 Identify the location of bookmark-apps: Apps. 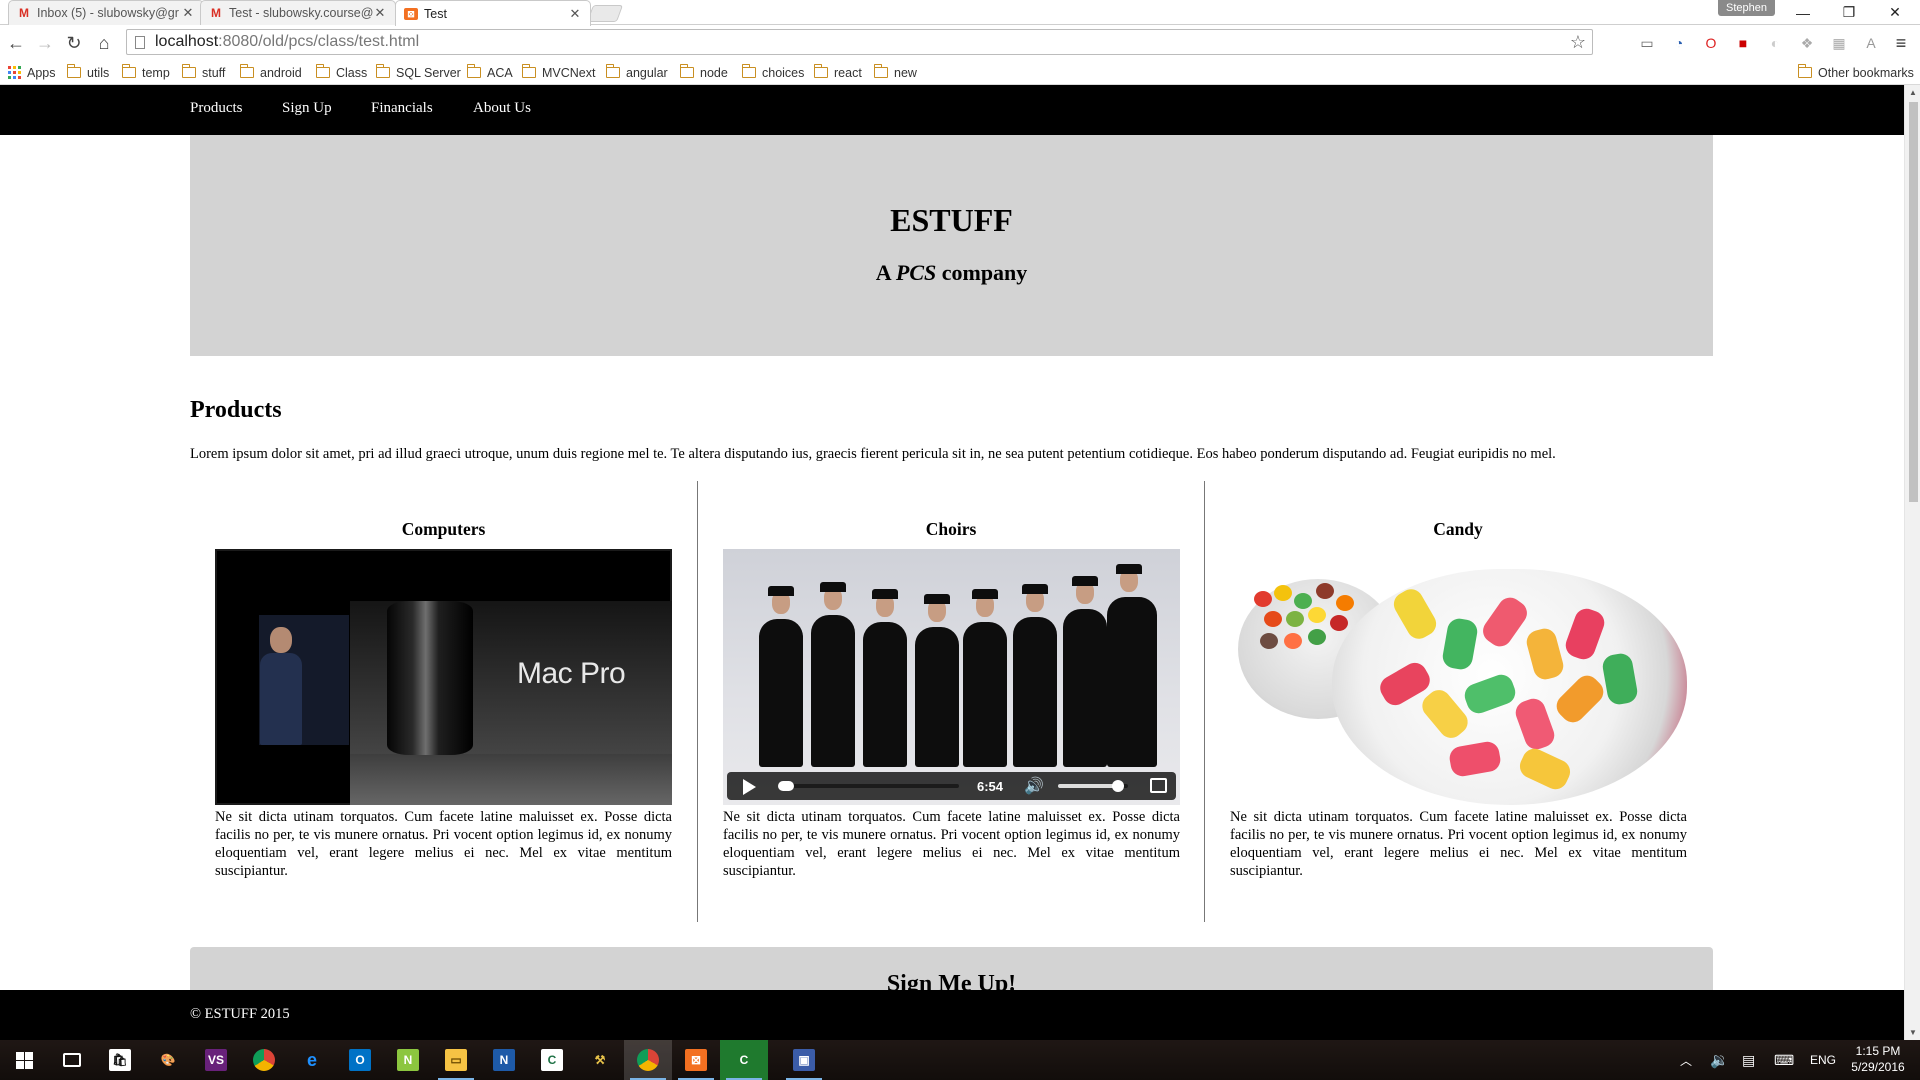
(32, 72).